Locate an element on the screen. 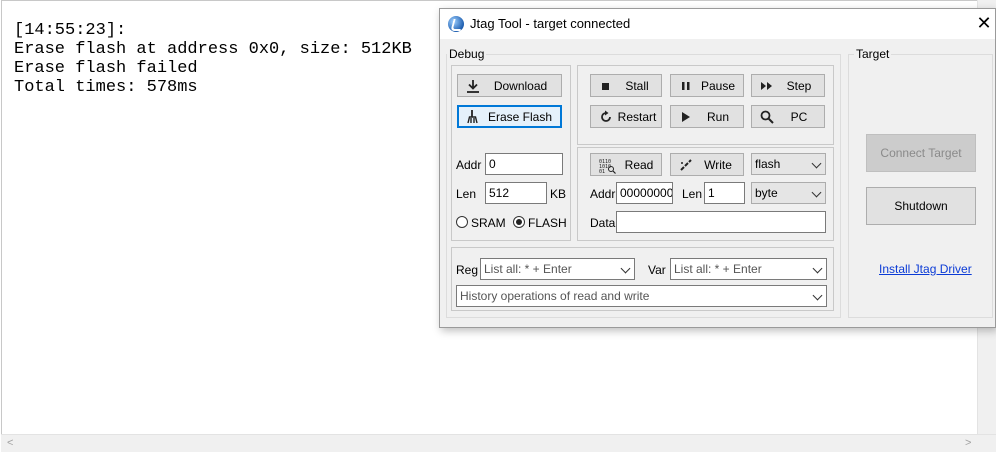  write-button: Write is located at coordinates (707, 164).